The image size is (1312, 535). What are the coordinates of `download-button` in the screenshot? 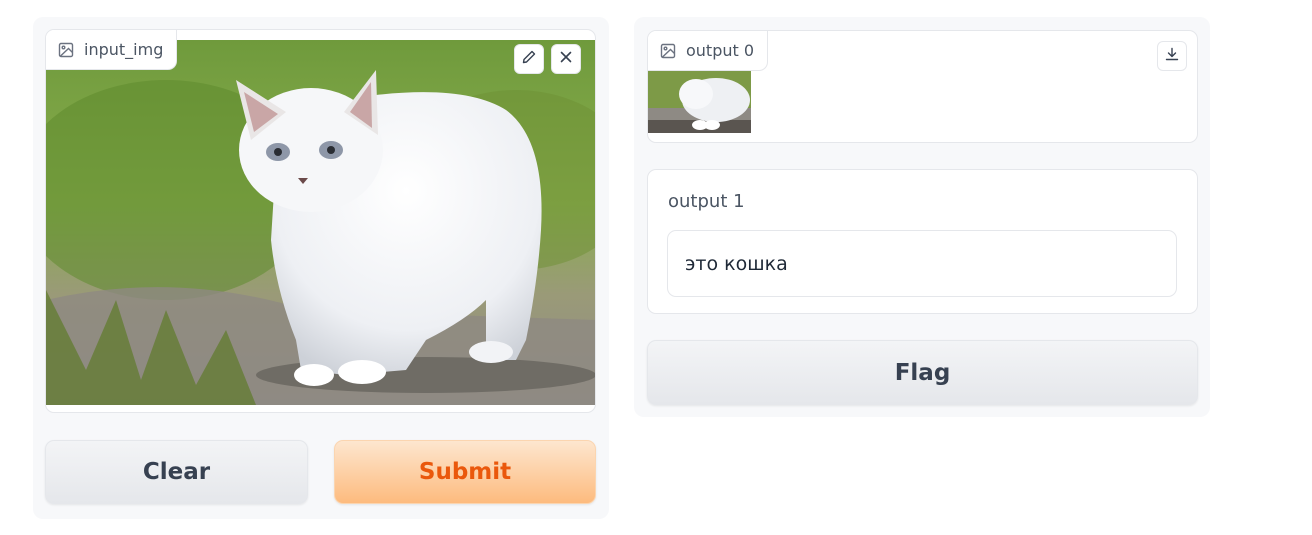 It's located at (1172, 56).